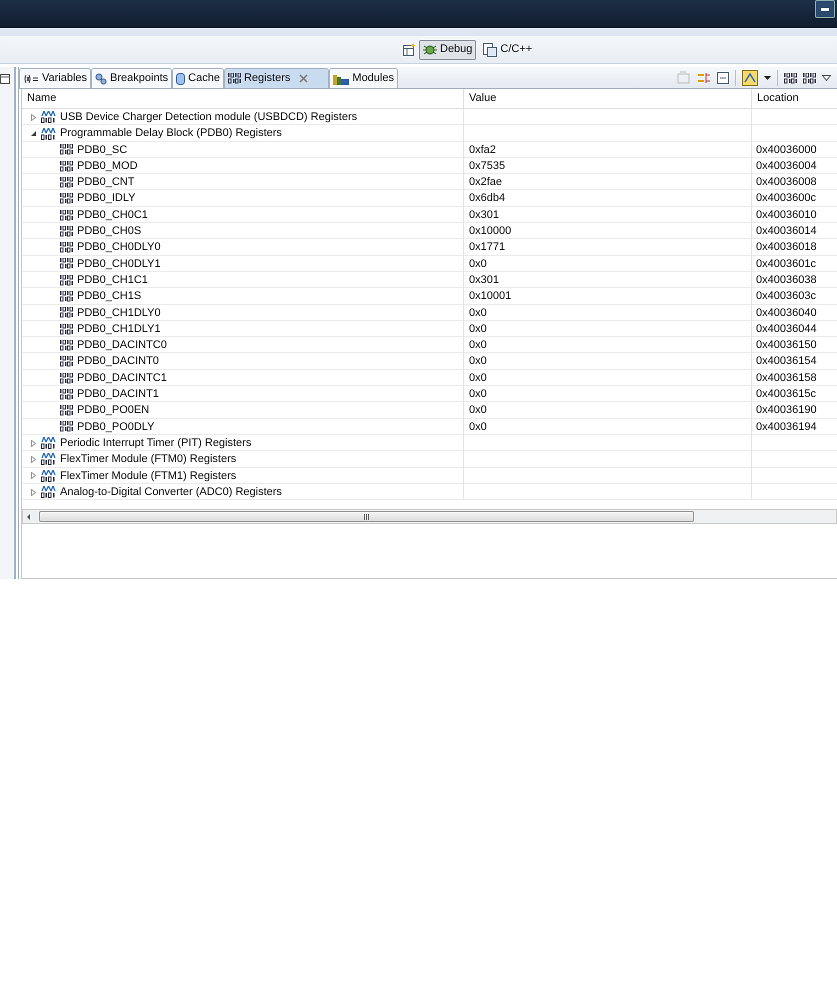 The image size is (837, 999). I want to click on register-name: PDB0_CH0DLY0, so click(119, 248).